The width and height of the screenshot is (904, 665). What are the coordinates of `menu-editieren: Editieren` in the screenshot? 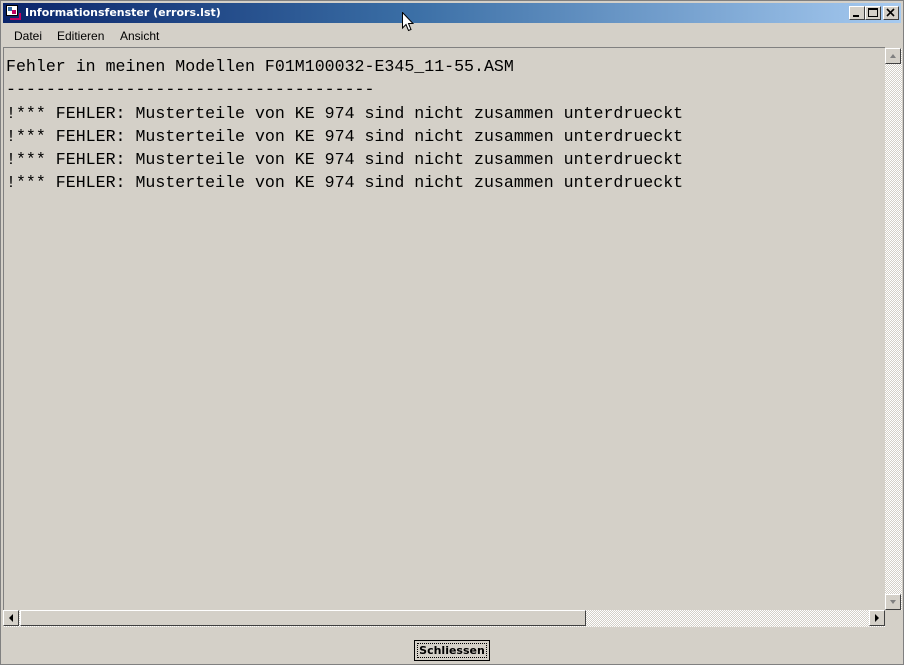 It's located at (80, 36).